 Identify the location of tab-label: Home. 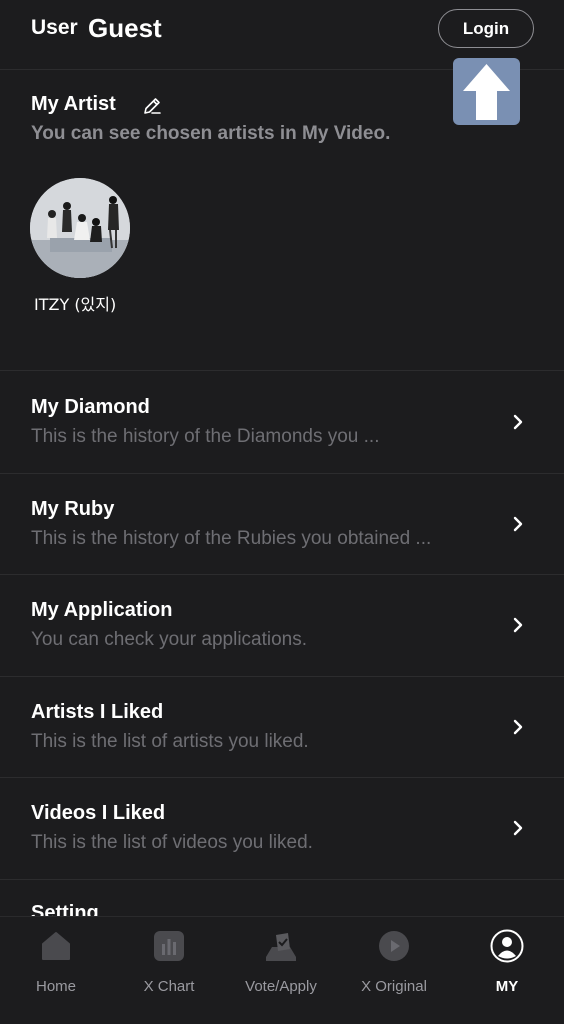
(55, 986).